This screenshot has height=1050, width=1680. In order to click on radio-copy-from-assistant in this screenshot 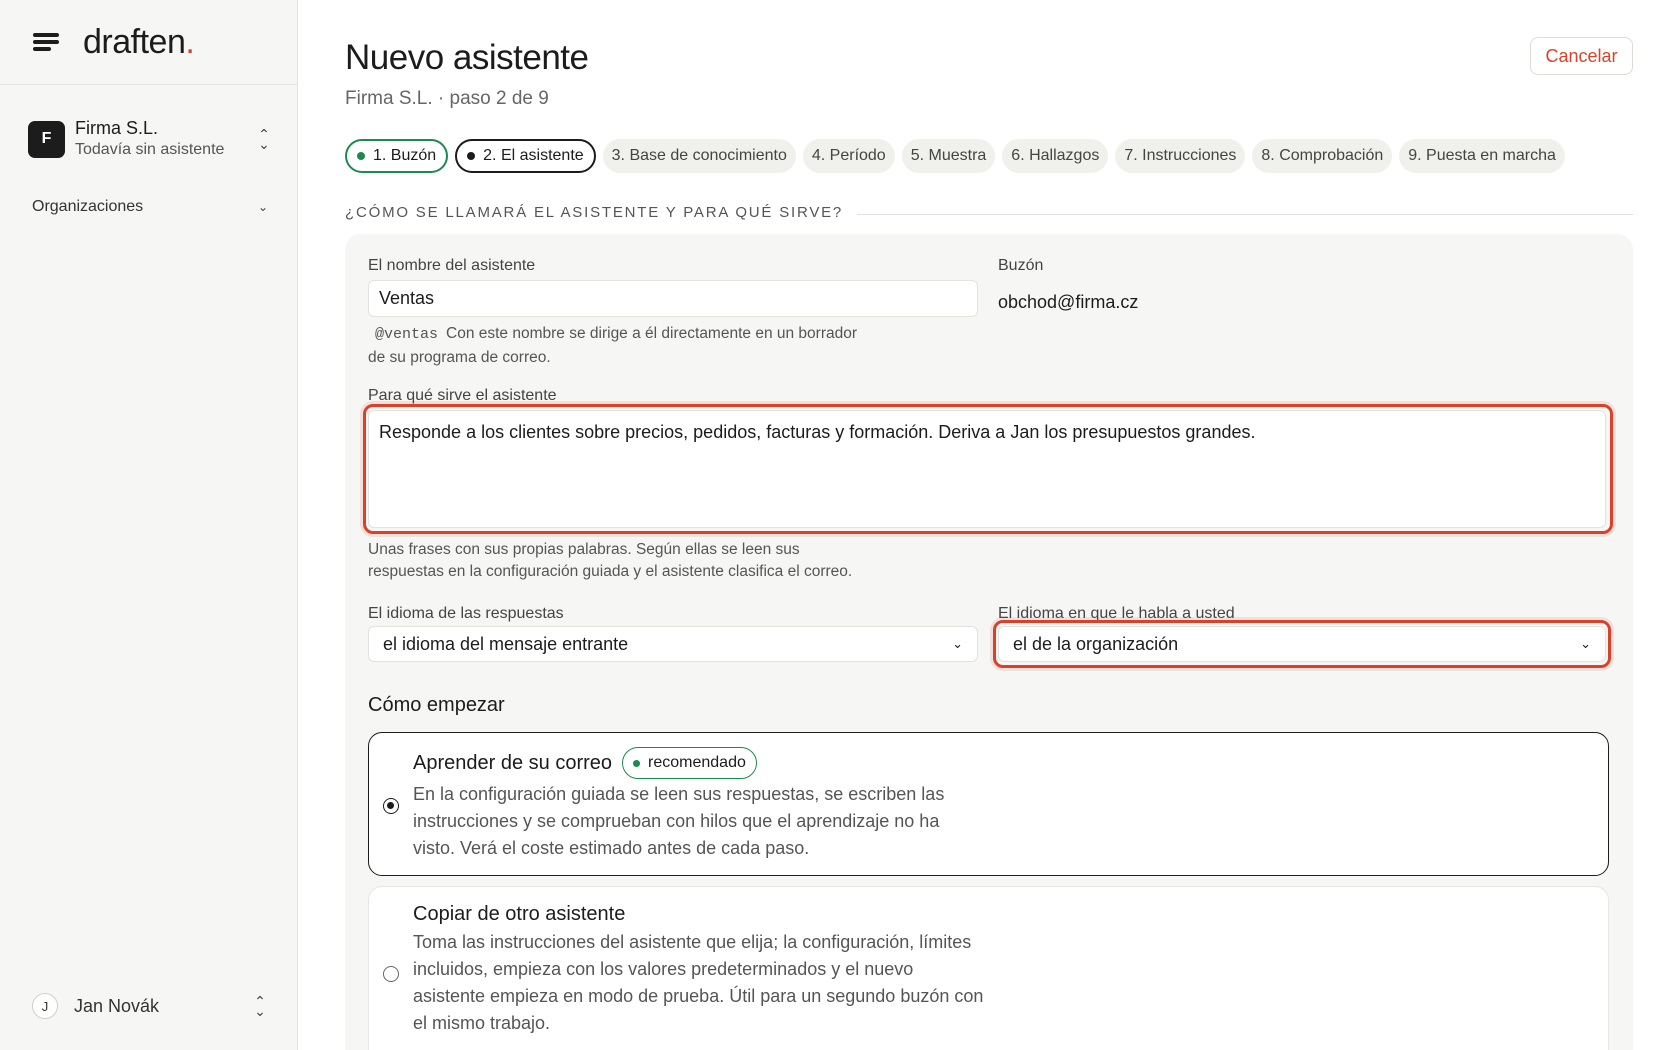, I will do `click(391, 974)`.